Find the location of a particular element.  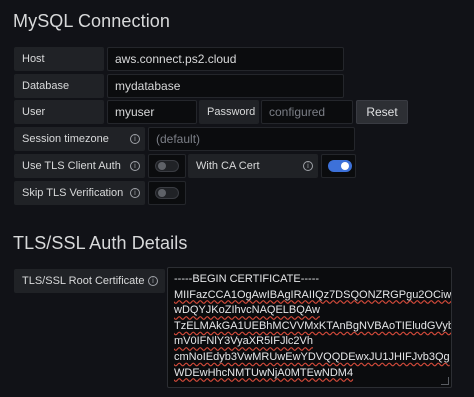

user-input: myuser is located at coordinates (152, 112).